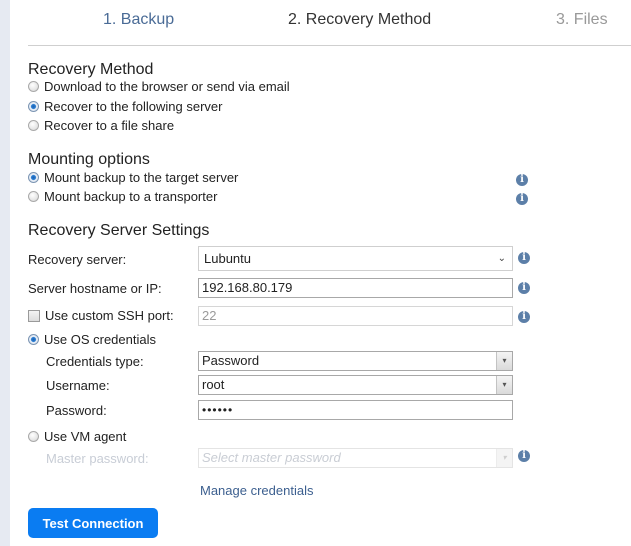  I want to click on radio-mount-target-server: Mount backup to the target server, so click(133, 177).